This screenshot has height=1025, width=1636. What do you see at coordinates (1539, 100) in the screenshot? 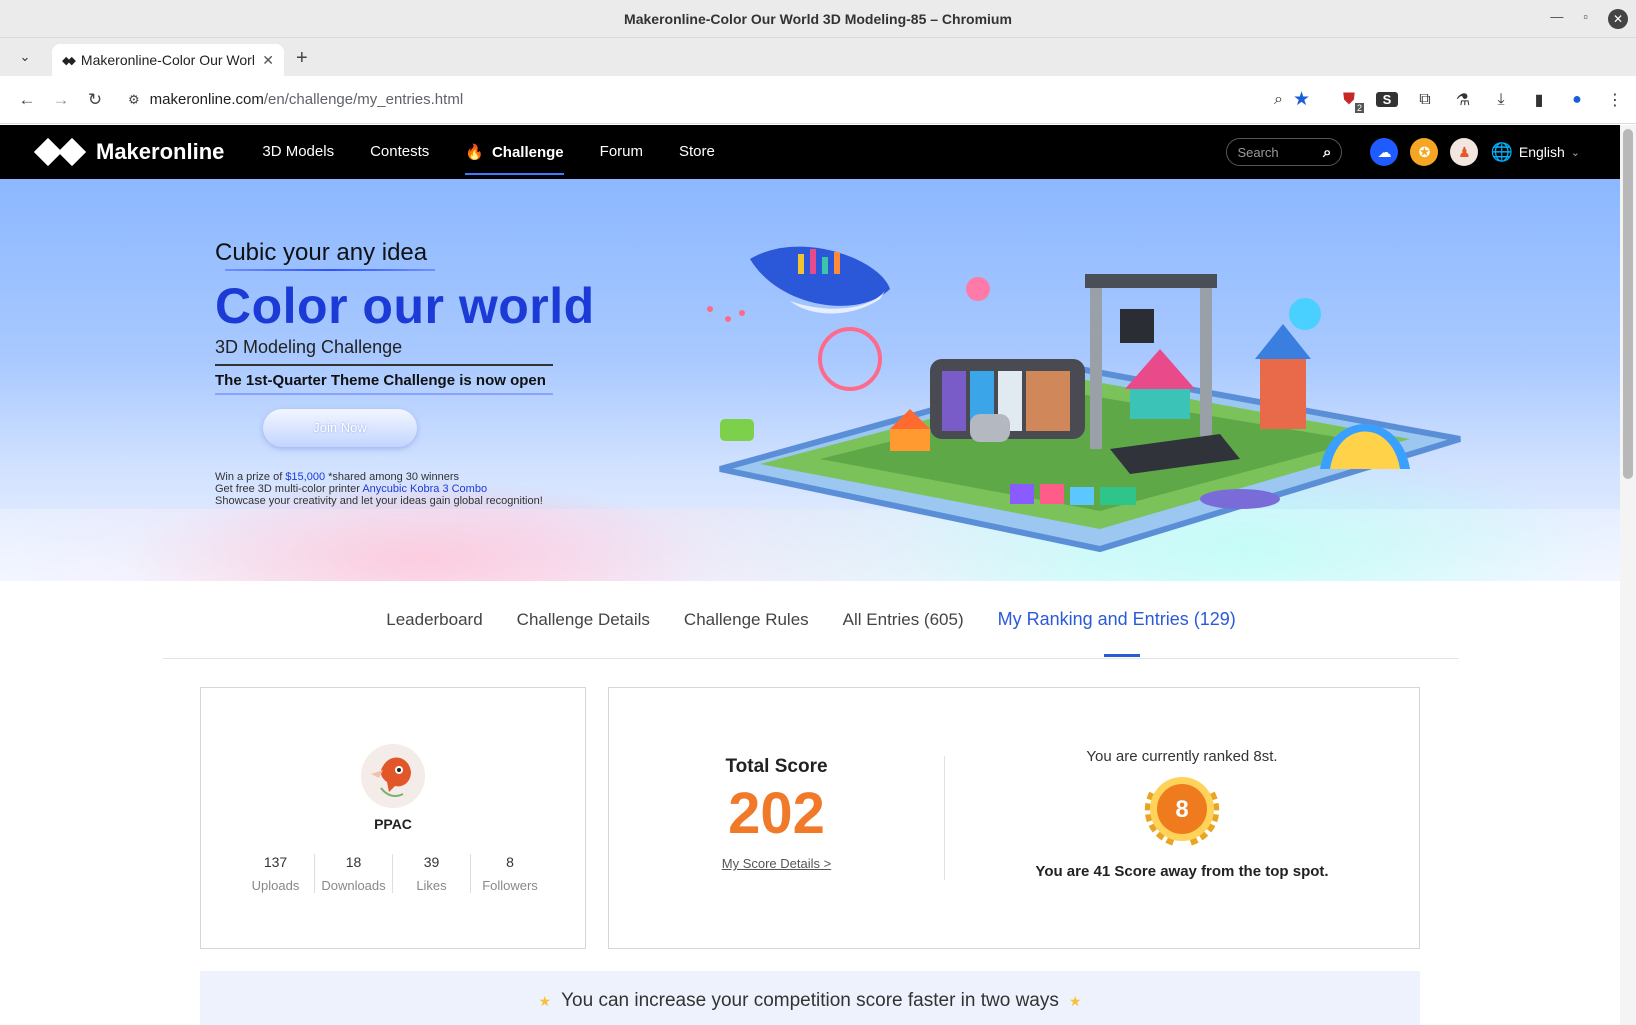
I see `sidepanel-icon: ▮` at bounding box center [1539, 100].